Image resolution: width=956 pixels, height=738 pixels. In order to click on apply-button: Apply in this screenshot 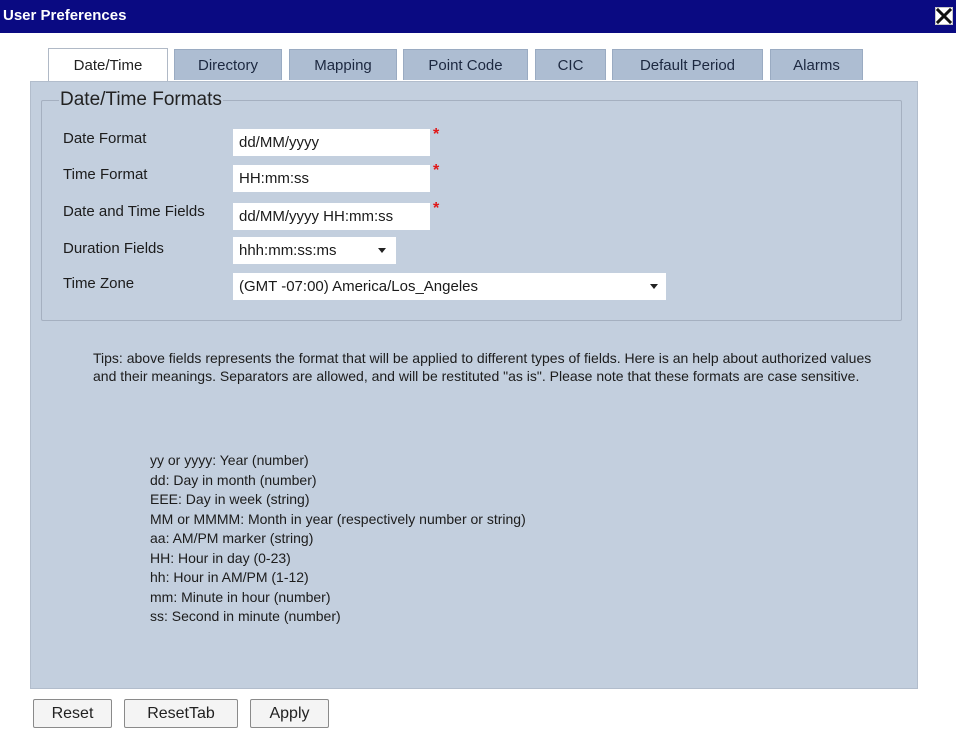, I will do `click(289, 713)`.